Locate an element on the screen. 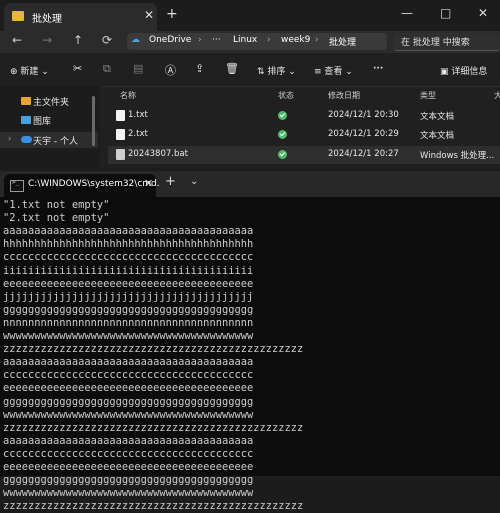 The image size is (500, 513). new-terminal-tab-button: + is located at coordinates (170, 181).